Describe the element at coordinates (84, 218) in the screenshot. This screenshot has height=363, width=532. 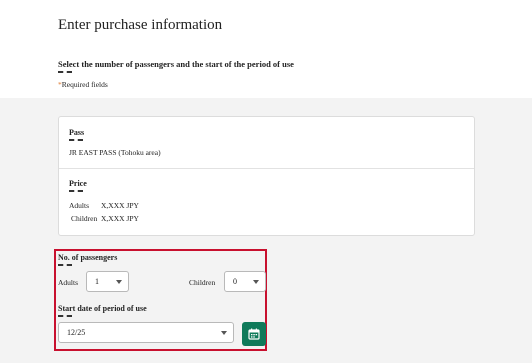
I see `price-row-name: Children` at that location.